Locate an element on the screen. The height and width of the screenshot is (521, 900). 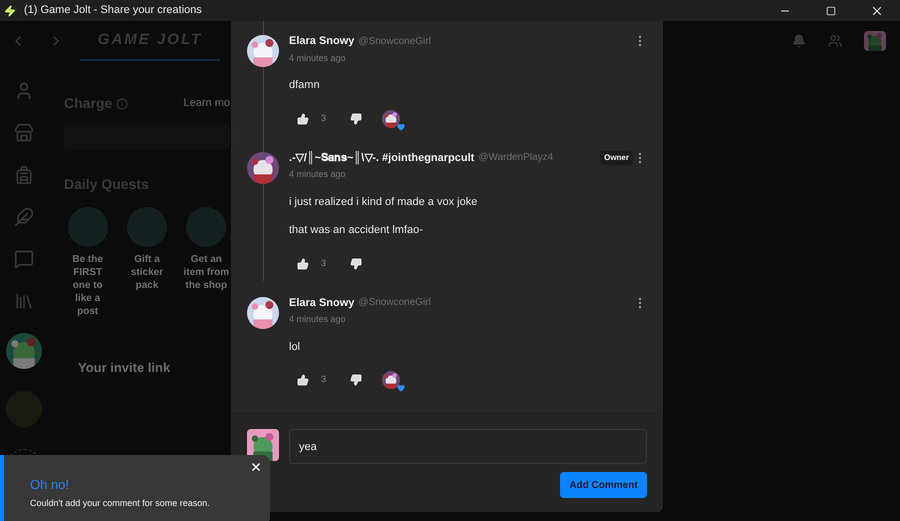
add-comment-button: Add Comment is located at coordinates (603, 485).